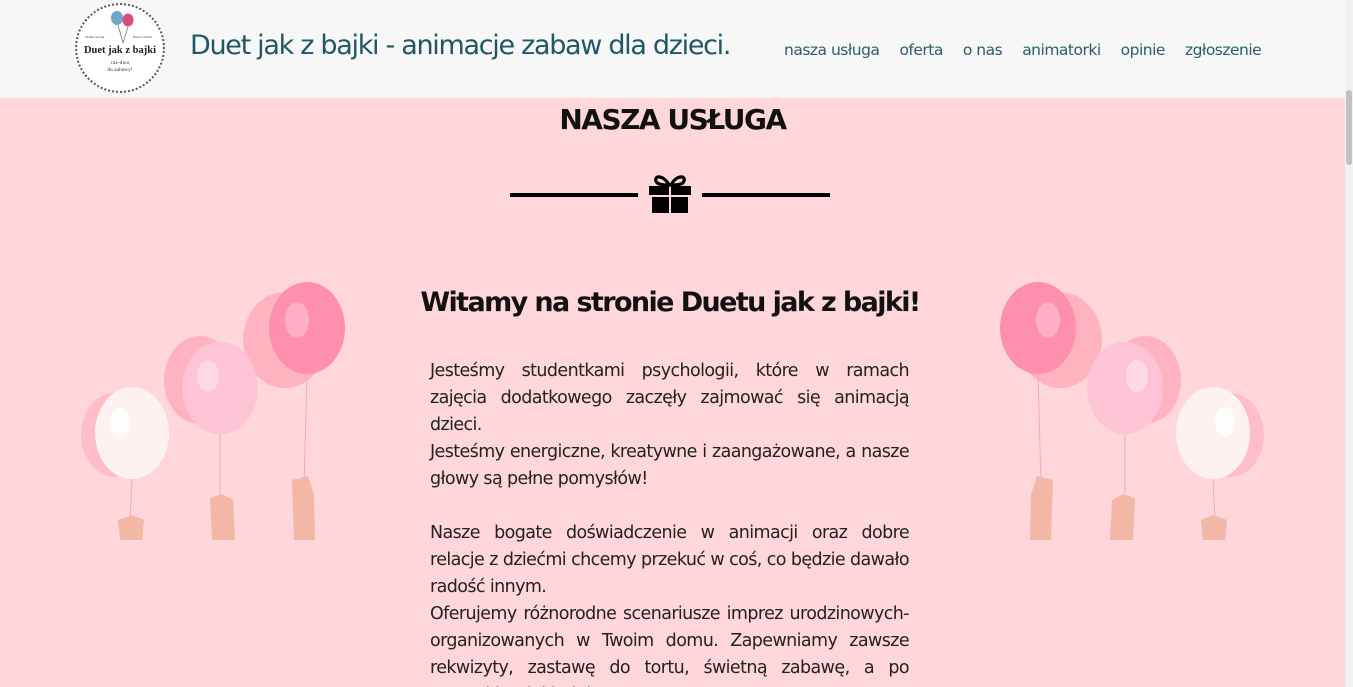  Describe the element at coordinates (120, 70) in the screenshot. I see `logo-tagline-line: do zabawy!` at that location.